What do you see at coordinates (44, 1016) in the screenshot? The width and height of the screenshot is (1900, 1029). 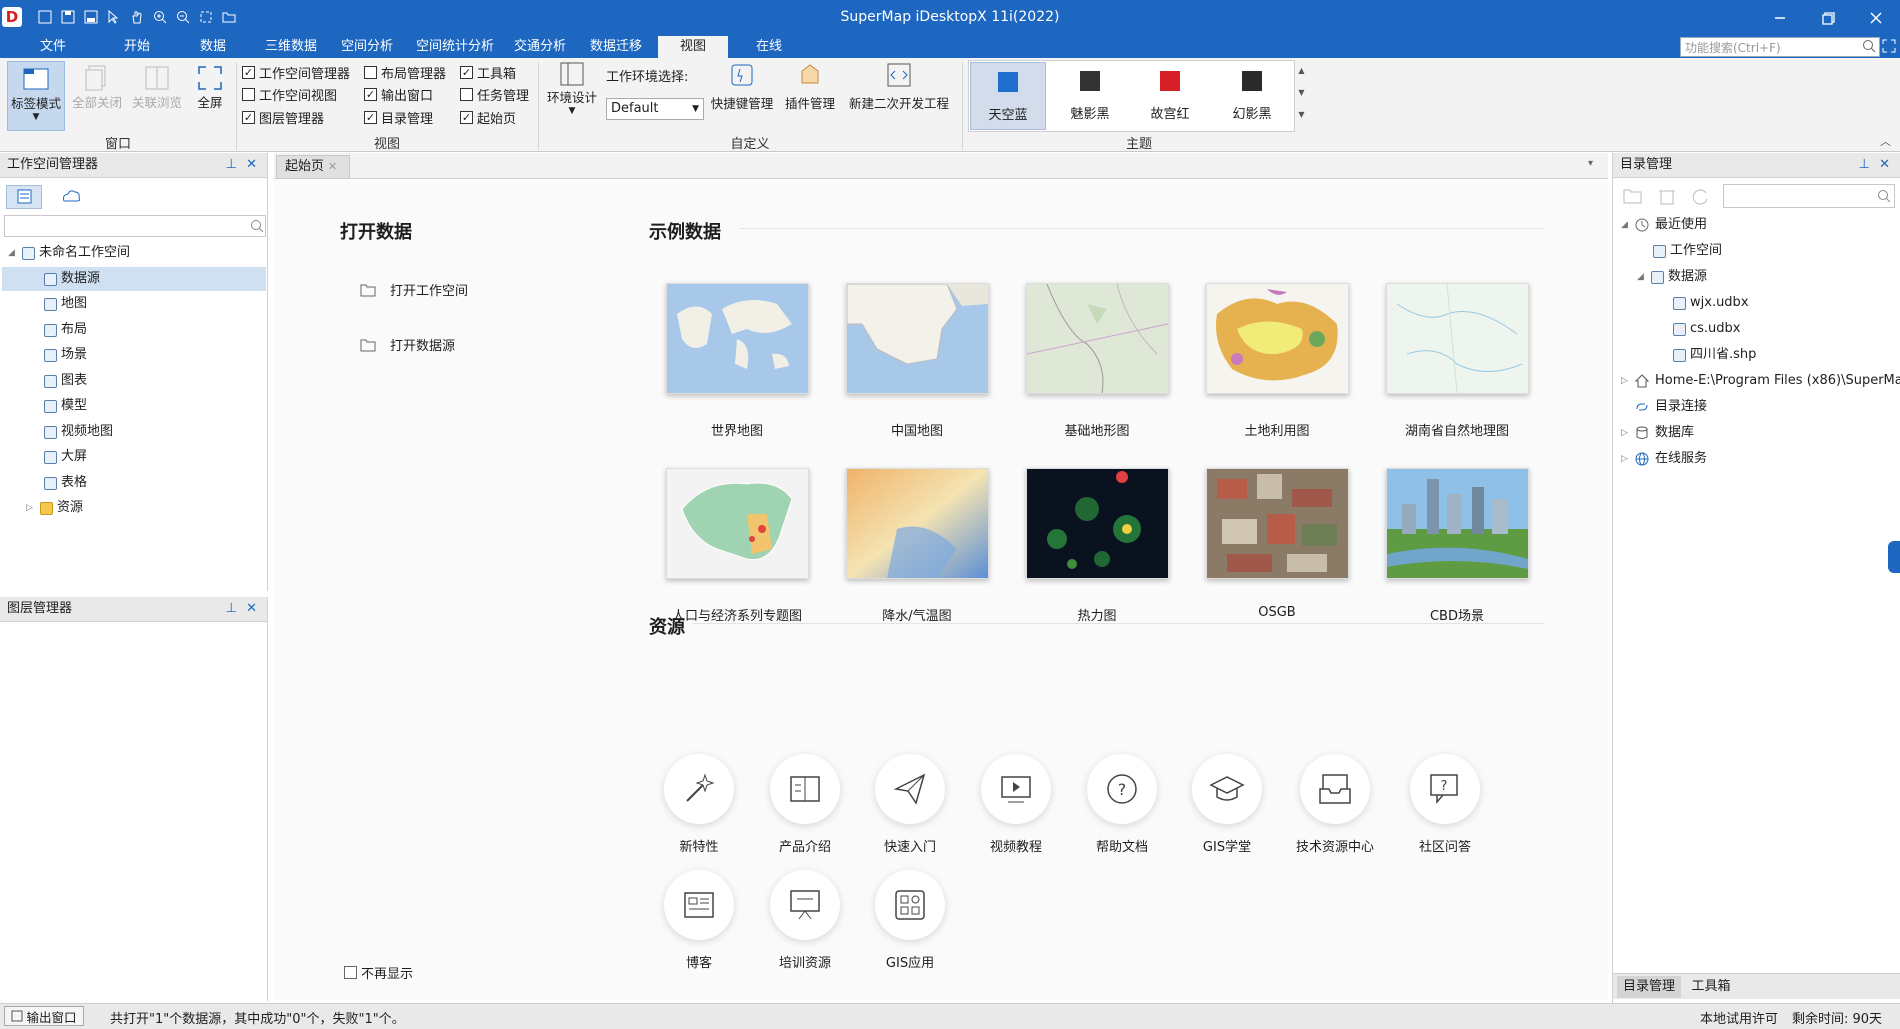 I see `output-window-button: 输出窗口` at bounding box center [44, 1016].